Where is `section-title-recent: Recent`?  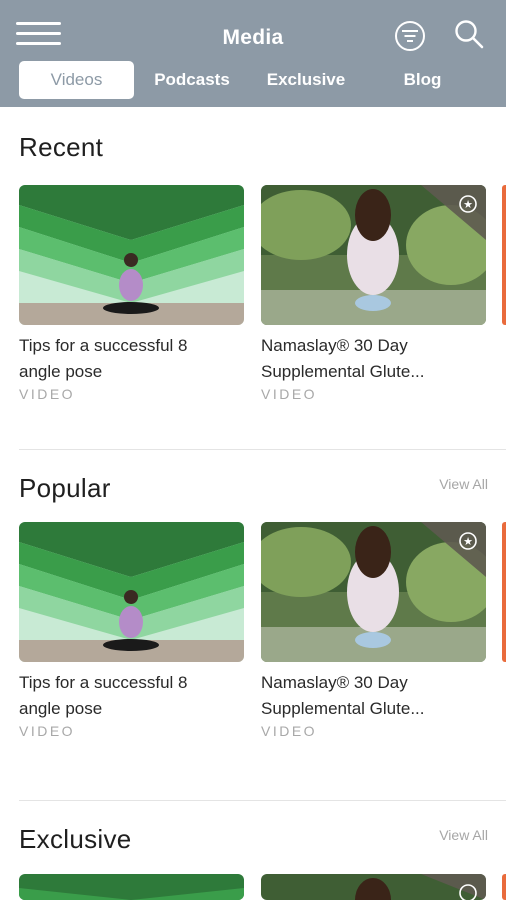
section-title-recent: Recent is located at coordinates (61, 147).